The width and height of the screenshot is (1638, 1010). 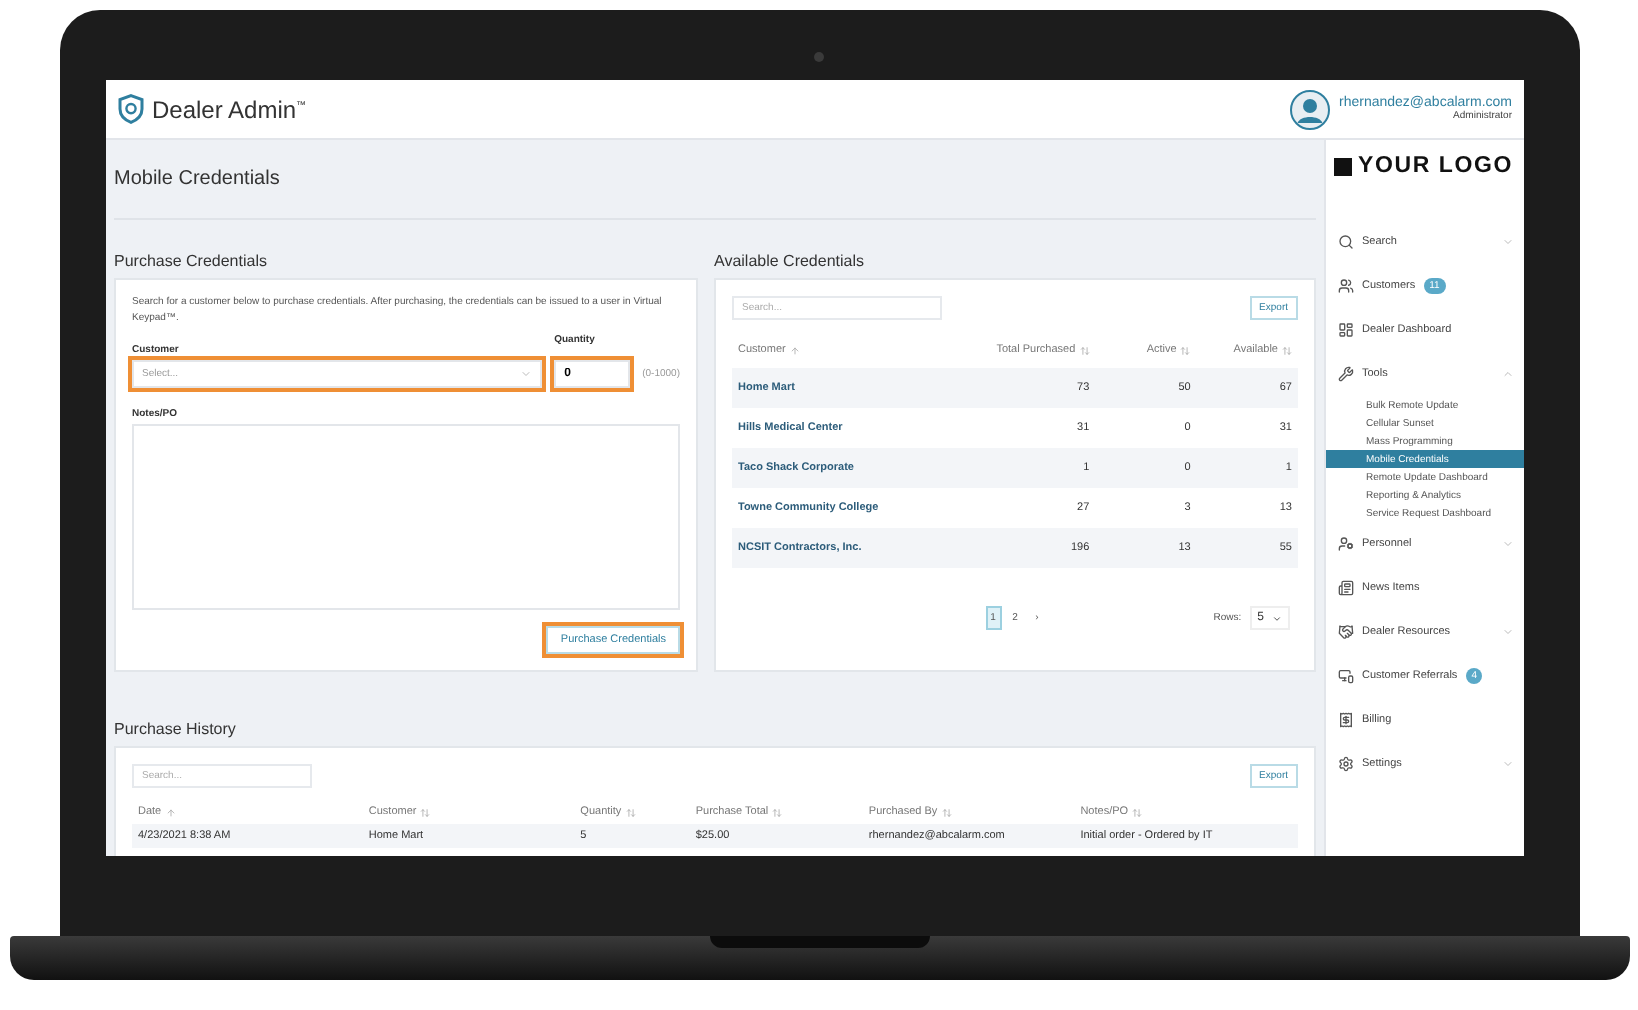 What do you see at coordinates (229, 109) in the screenshot?
I see `app-title: Dealer Admin$^{™}$` at bounding box center [229, 109].